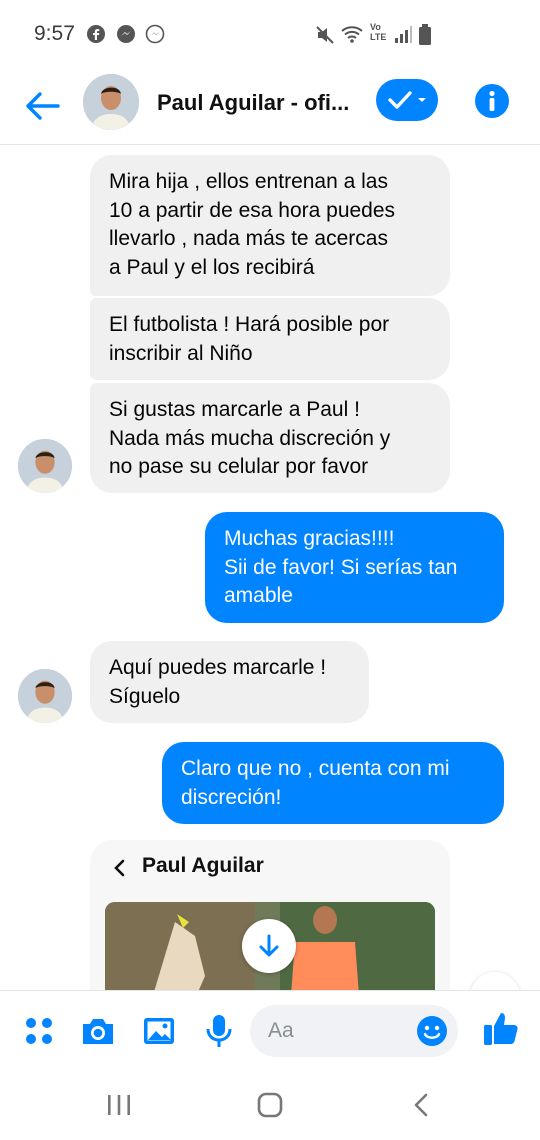 The width and height of the screenshot is (540, 1140). What do you see at coordinates (98, 1031) in the screenshot?
I see `camera-icon` at bounding box center [98, 1031].